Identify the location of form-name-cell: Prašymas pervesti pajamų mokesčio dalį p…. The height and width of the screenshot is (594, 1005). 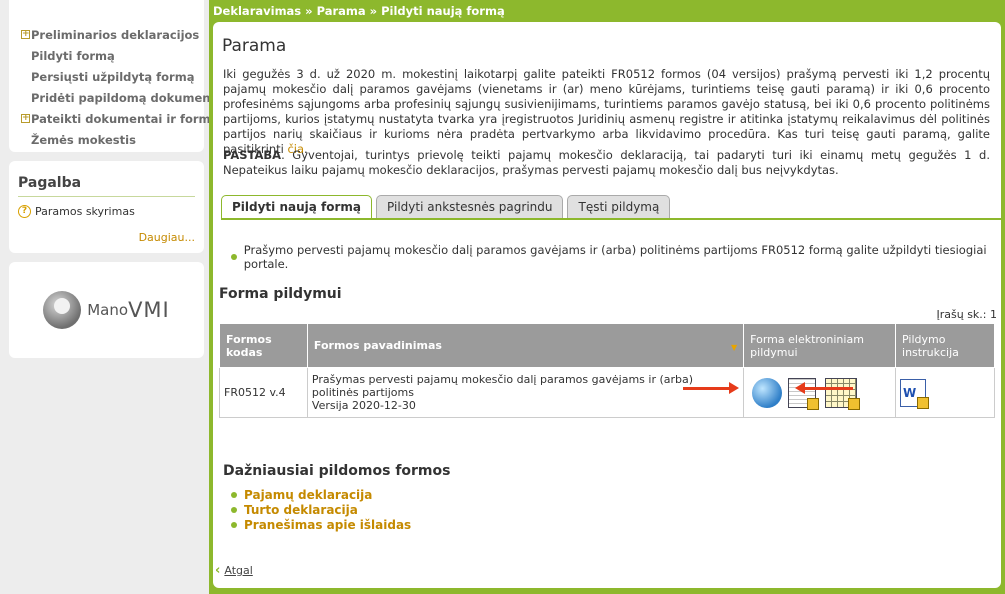
(525, 392).